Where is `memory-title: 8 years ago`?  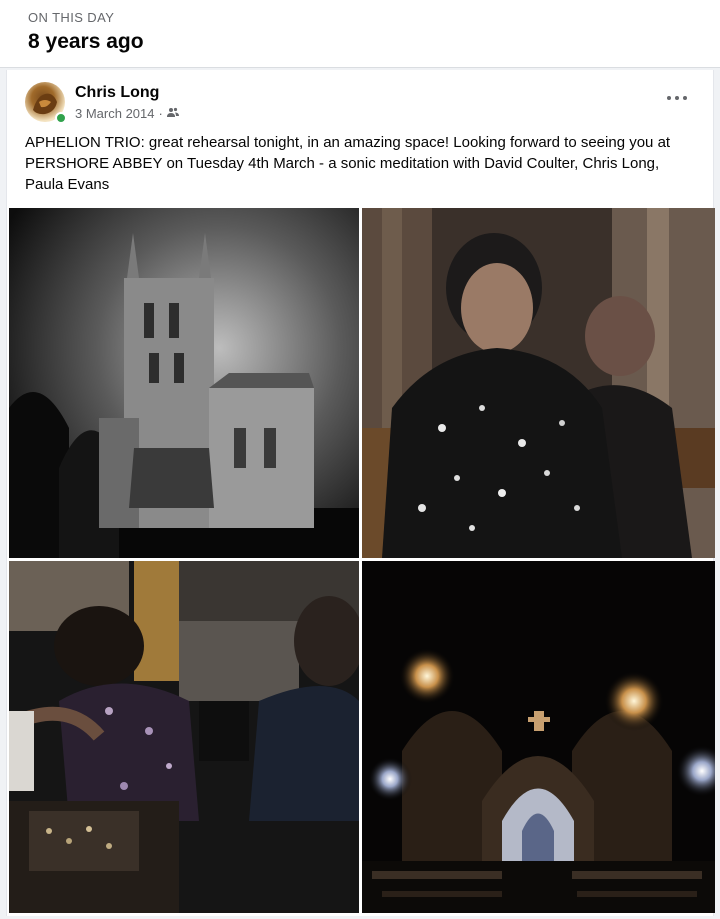
memory-title: 8 years ago is located at coordinates (86, 41).